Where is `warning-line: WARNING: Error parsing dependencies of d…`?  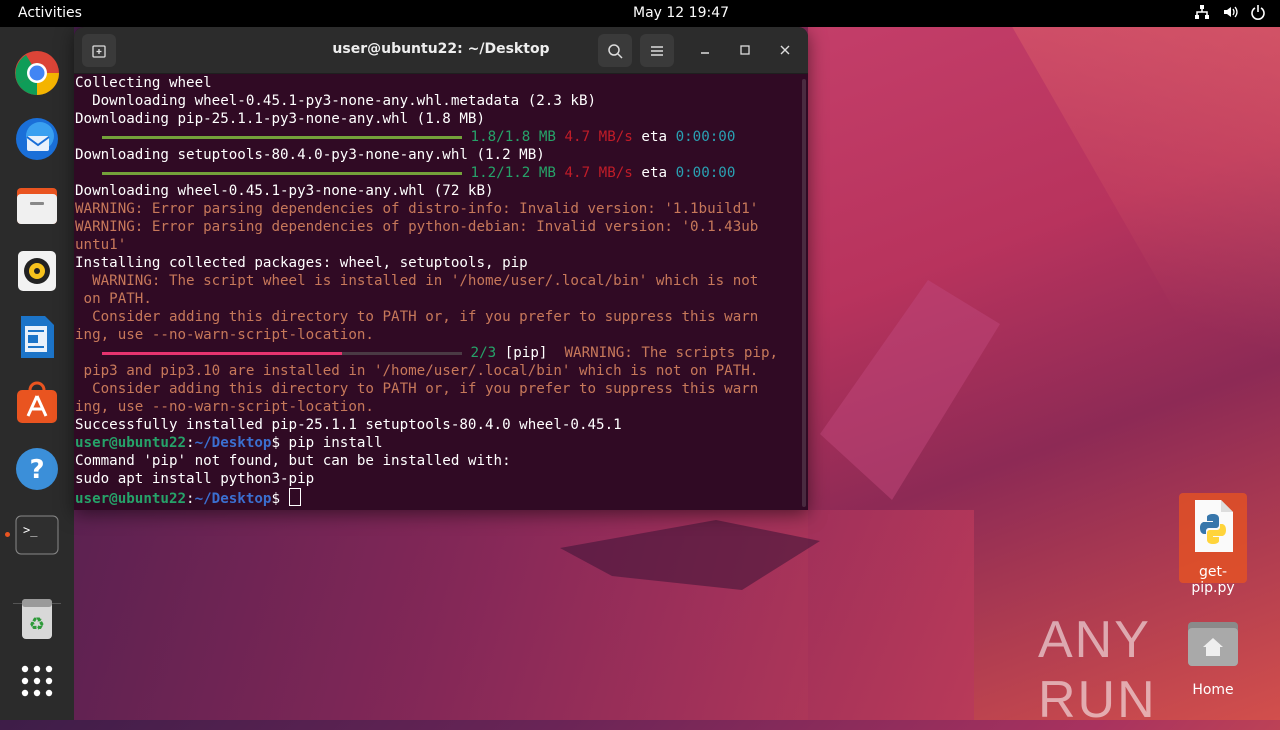 warning-line: WARNING: Error parsing dependencies of d… is located at coordinates (417, 209).